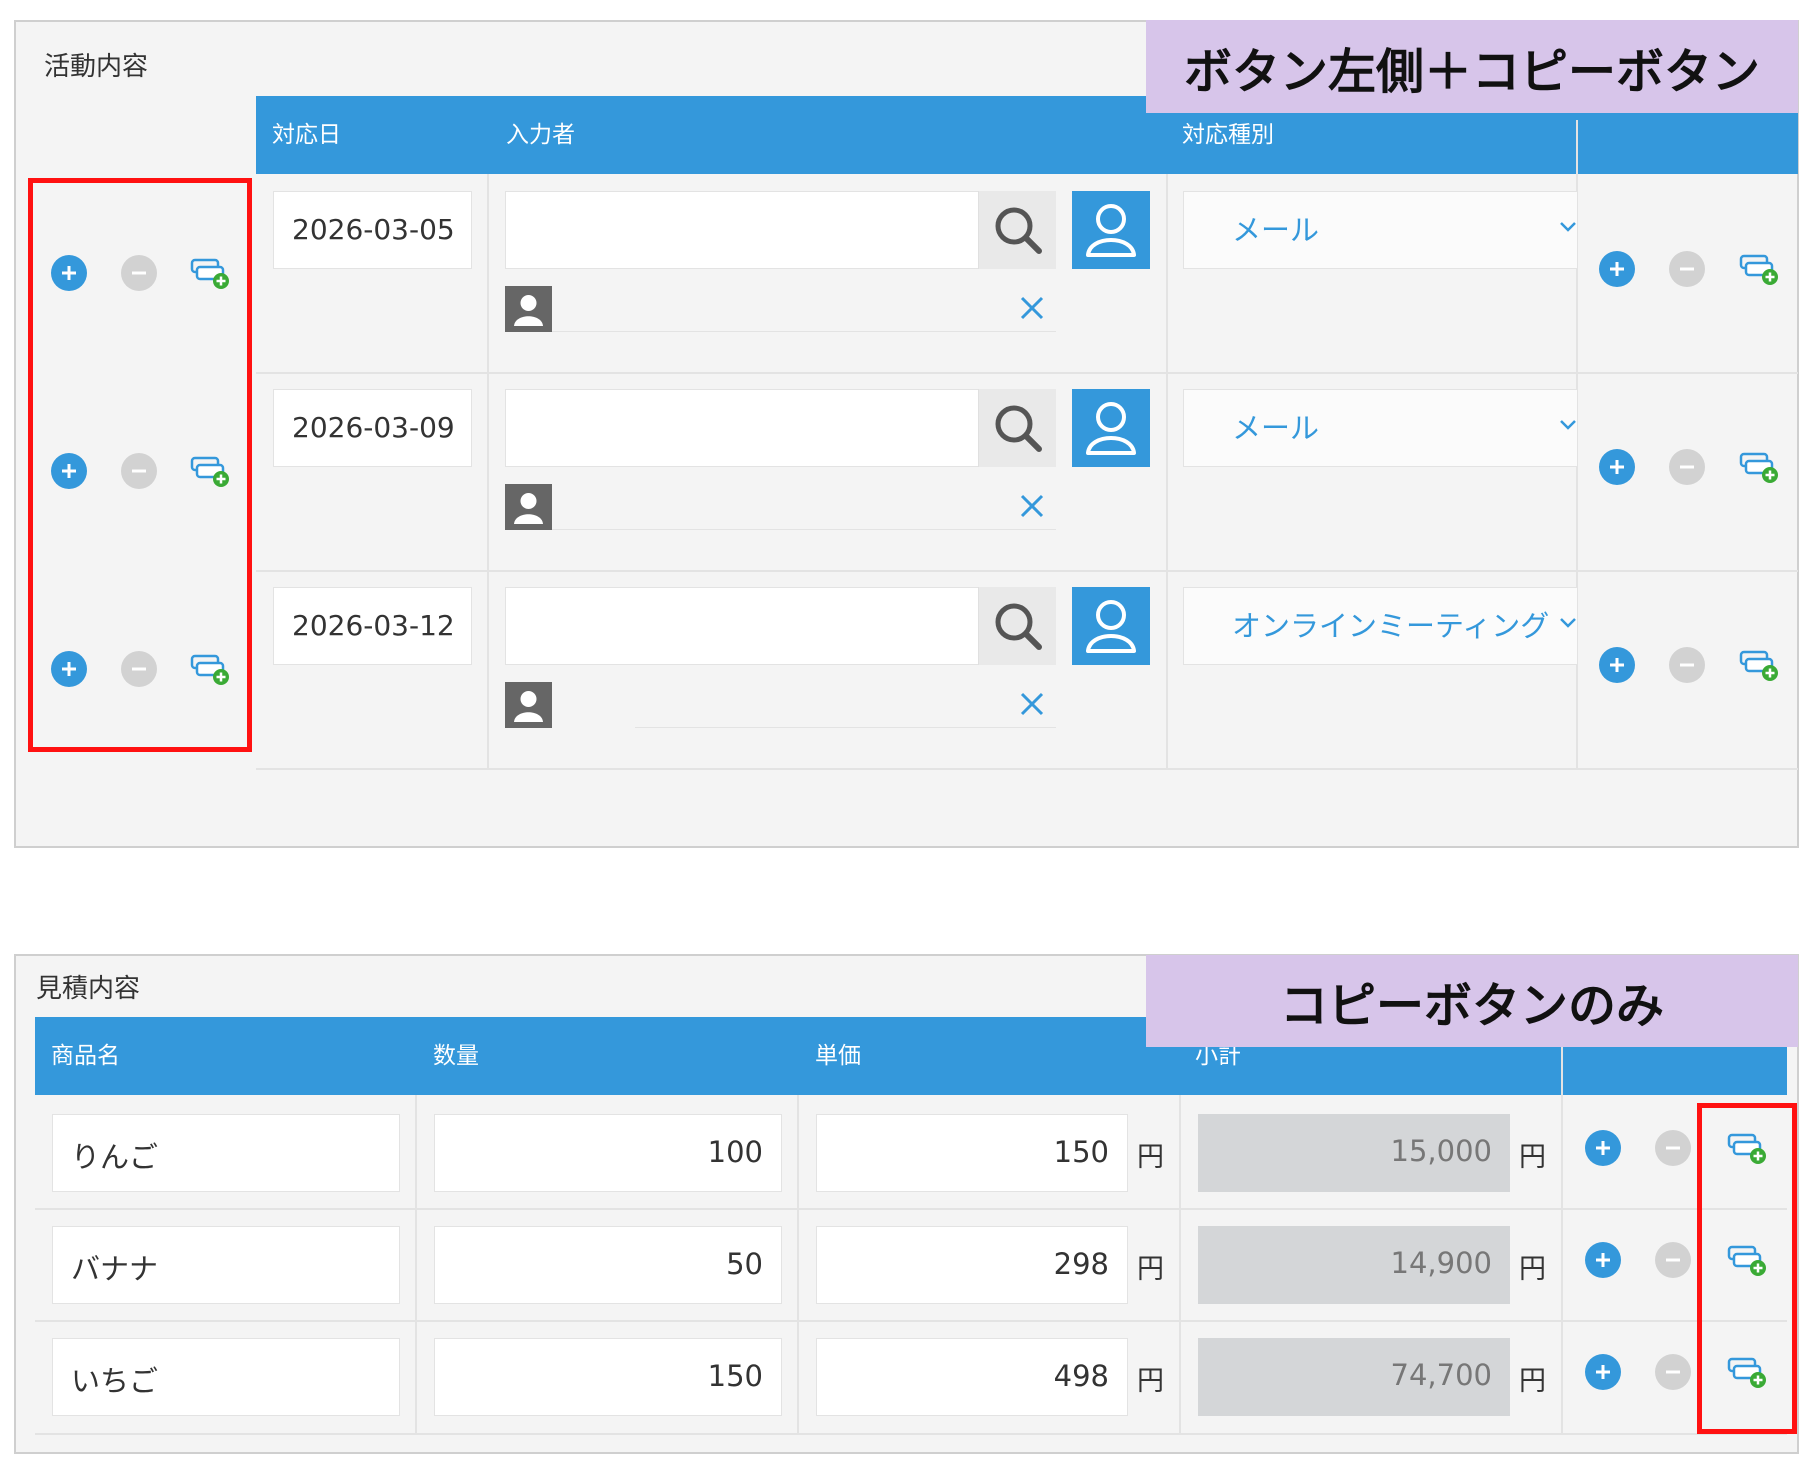 Image resolution: width=1812 pixels, height=1474 pixels. Describe the element at coordinates (372, 428) in the screenshot. I see `date-input: 2026-03-09` at that location.